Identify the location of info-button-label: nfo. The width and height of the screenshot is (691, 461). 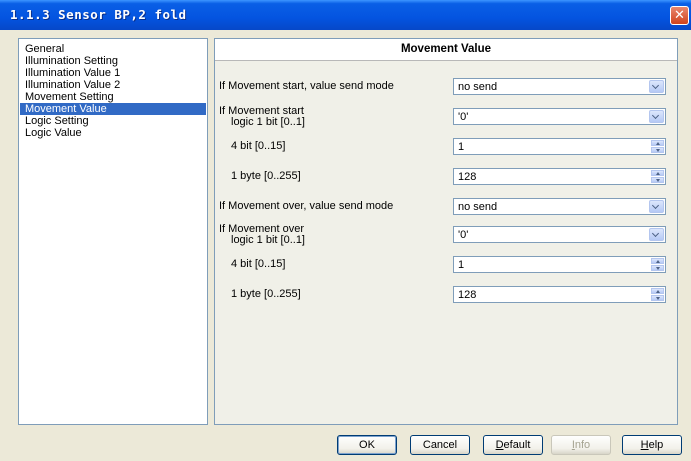
(582, 445).